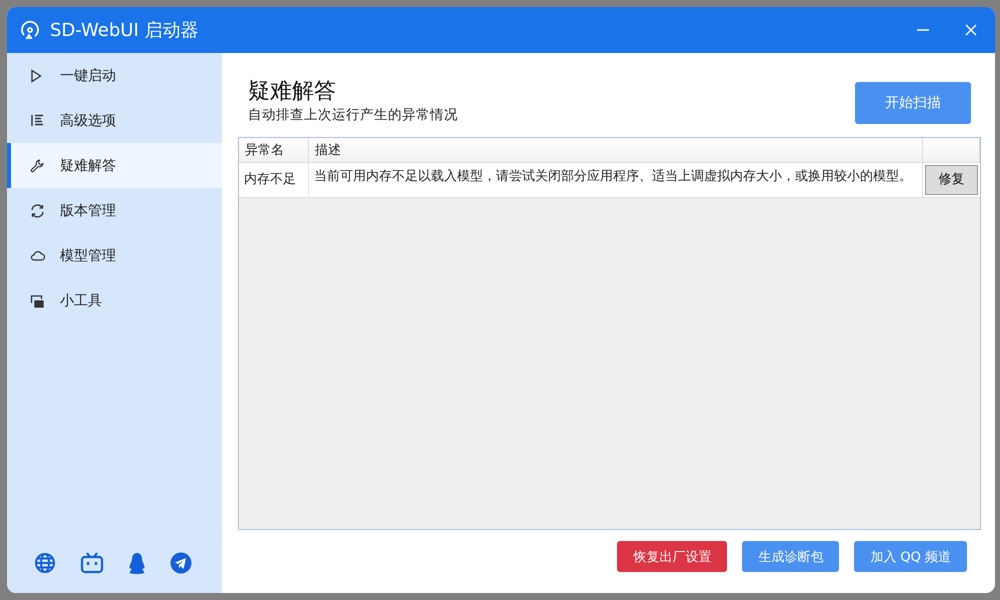 This screenshot has width=1000, height=600. I want to click on play-icon, so click(36, 75).